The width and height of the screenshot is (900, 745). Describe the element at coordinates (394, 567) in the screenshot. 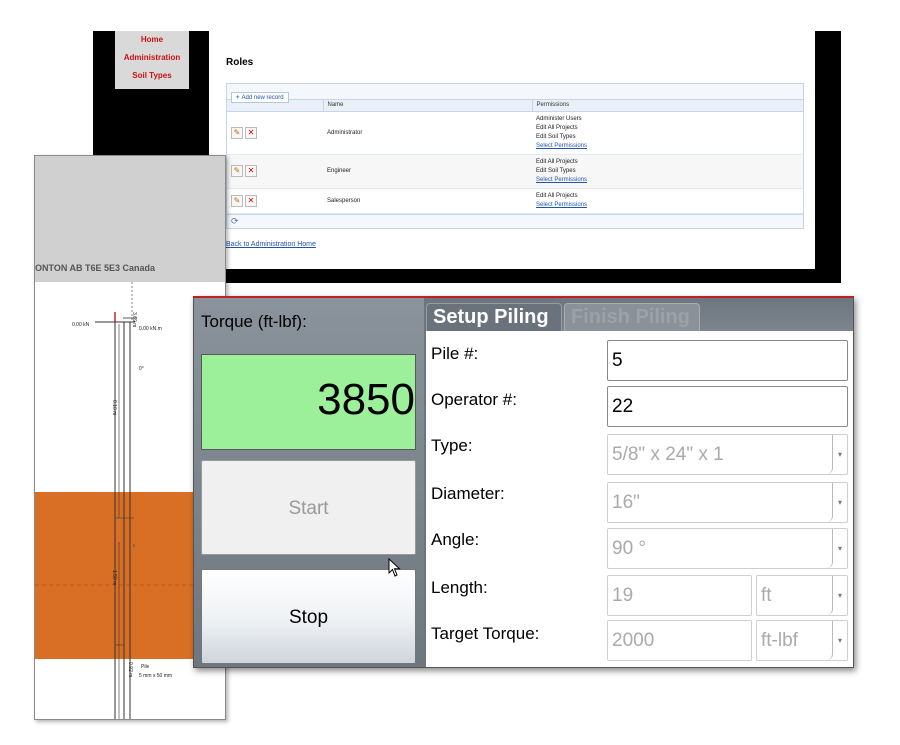

I see `mouse-pointer-icon` at that location.